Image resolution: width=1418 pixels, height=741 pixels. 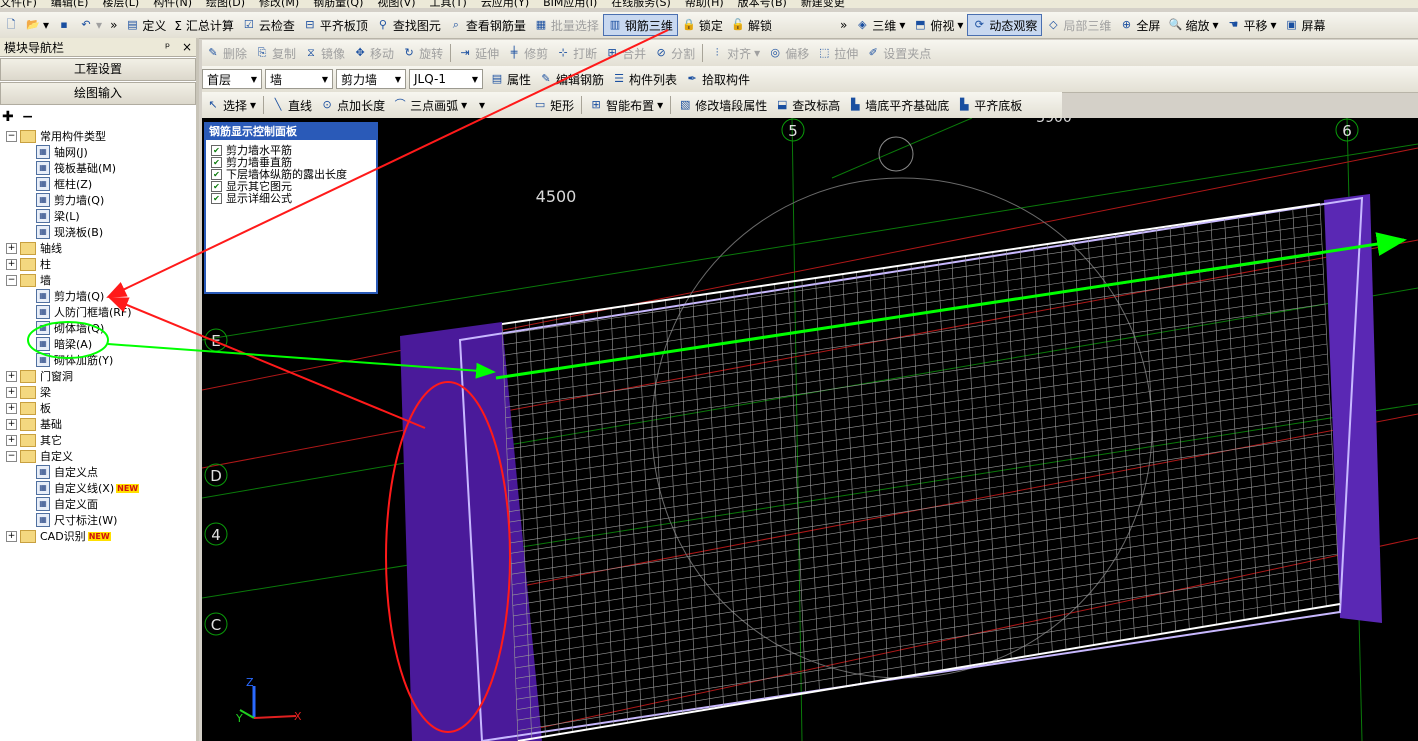 I want to click on merge-button: ⊞ 合并, so click(x=625, y=53).